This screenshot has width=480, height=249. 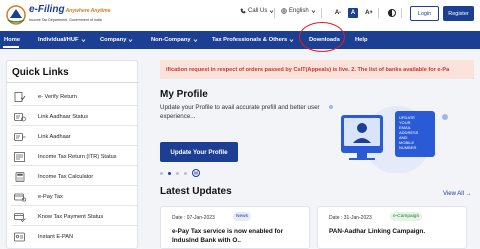 What do you see at coordinates (424, 13) in the screenshot?
I see `login-button: Login` at bounding box center [424, 13].